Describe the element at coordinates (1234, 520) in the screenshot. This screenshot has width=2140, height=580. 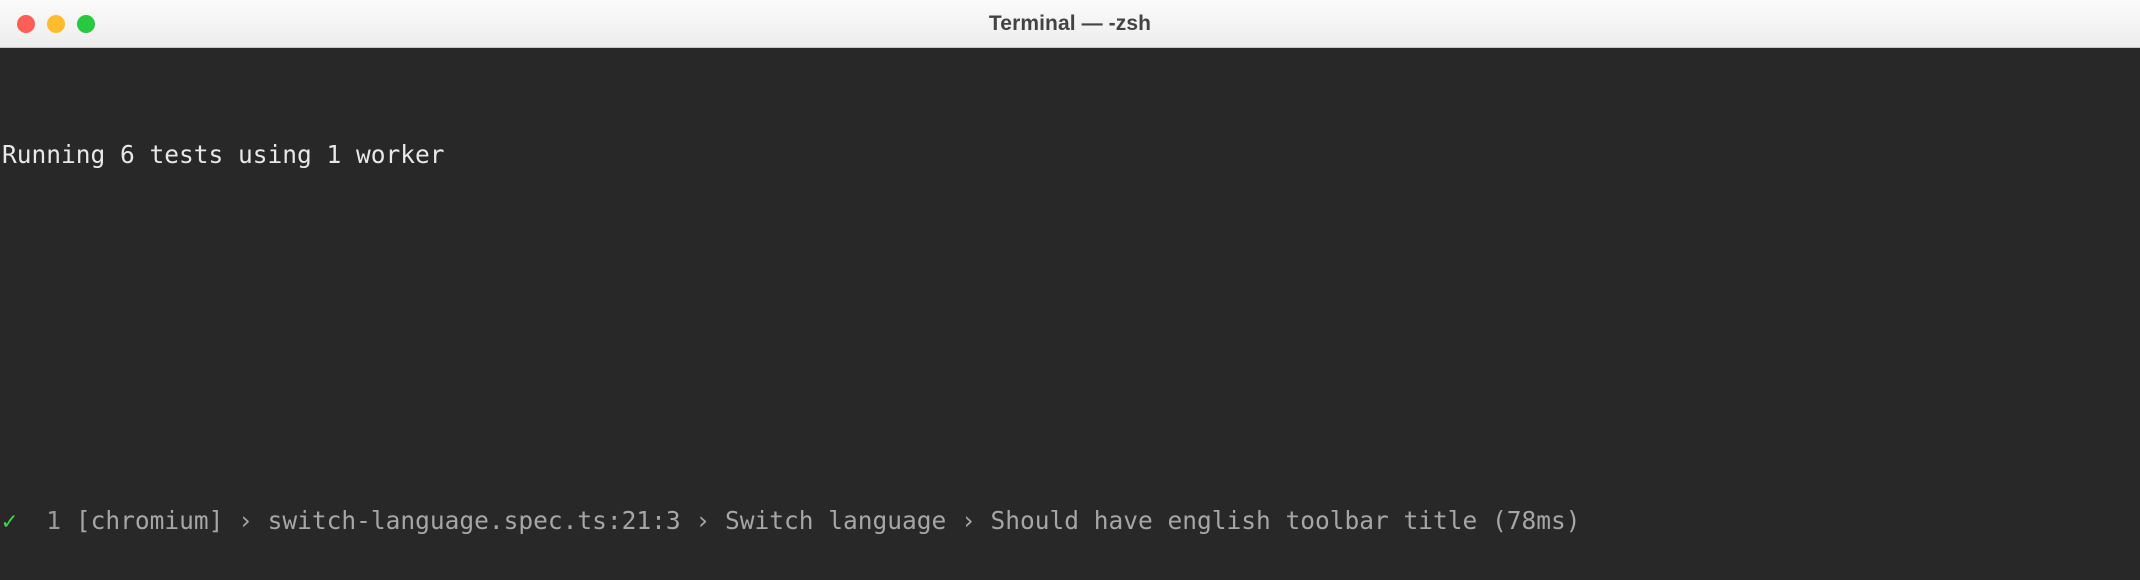
I see `test-title: Should have english toolbar title` at that location.